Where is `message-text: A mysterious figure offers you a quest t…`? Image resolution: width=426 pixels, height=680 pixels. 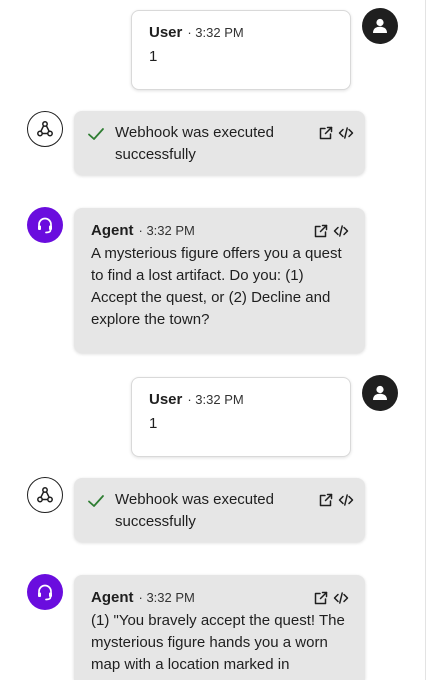
message-text: A mysterious figure offers you a quest t… is located at coordinates (216, 286).